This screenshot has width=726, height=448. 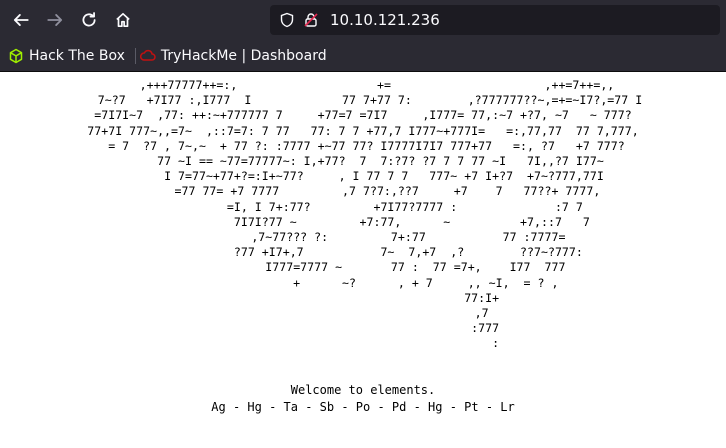 What do you see at coordinates (147, 55) in the screenshot?
I see `tryhackme-cloud-icon` at bounding box center [147, 55].